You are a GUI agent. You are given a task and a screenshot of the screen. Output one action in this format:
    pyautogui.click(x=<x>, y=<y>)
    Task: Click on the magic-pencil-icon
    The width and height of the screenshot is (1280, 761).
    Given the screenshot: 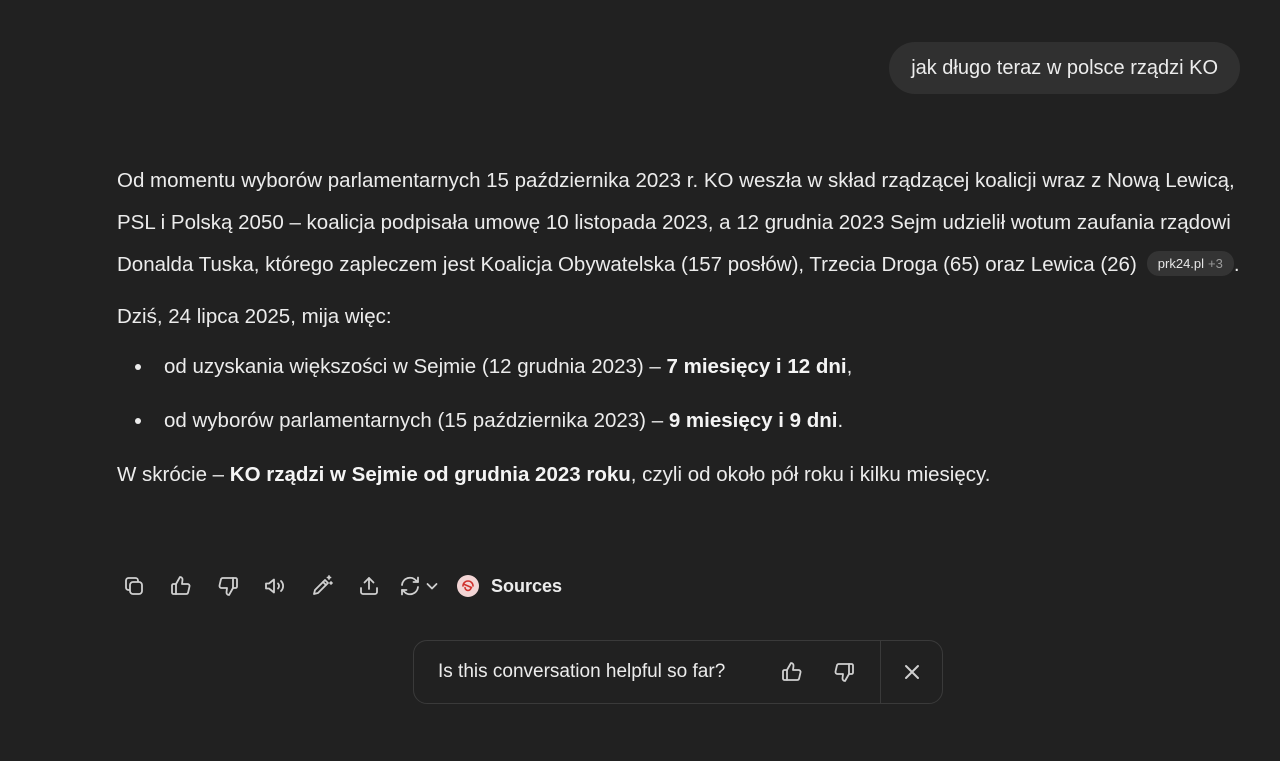 What is the action you would take?
    pyautogui.click(x=323, y=585)
    